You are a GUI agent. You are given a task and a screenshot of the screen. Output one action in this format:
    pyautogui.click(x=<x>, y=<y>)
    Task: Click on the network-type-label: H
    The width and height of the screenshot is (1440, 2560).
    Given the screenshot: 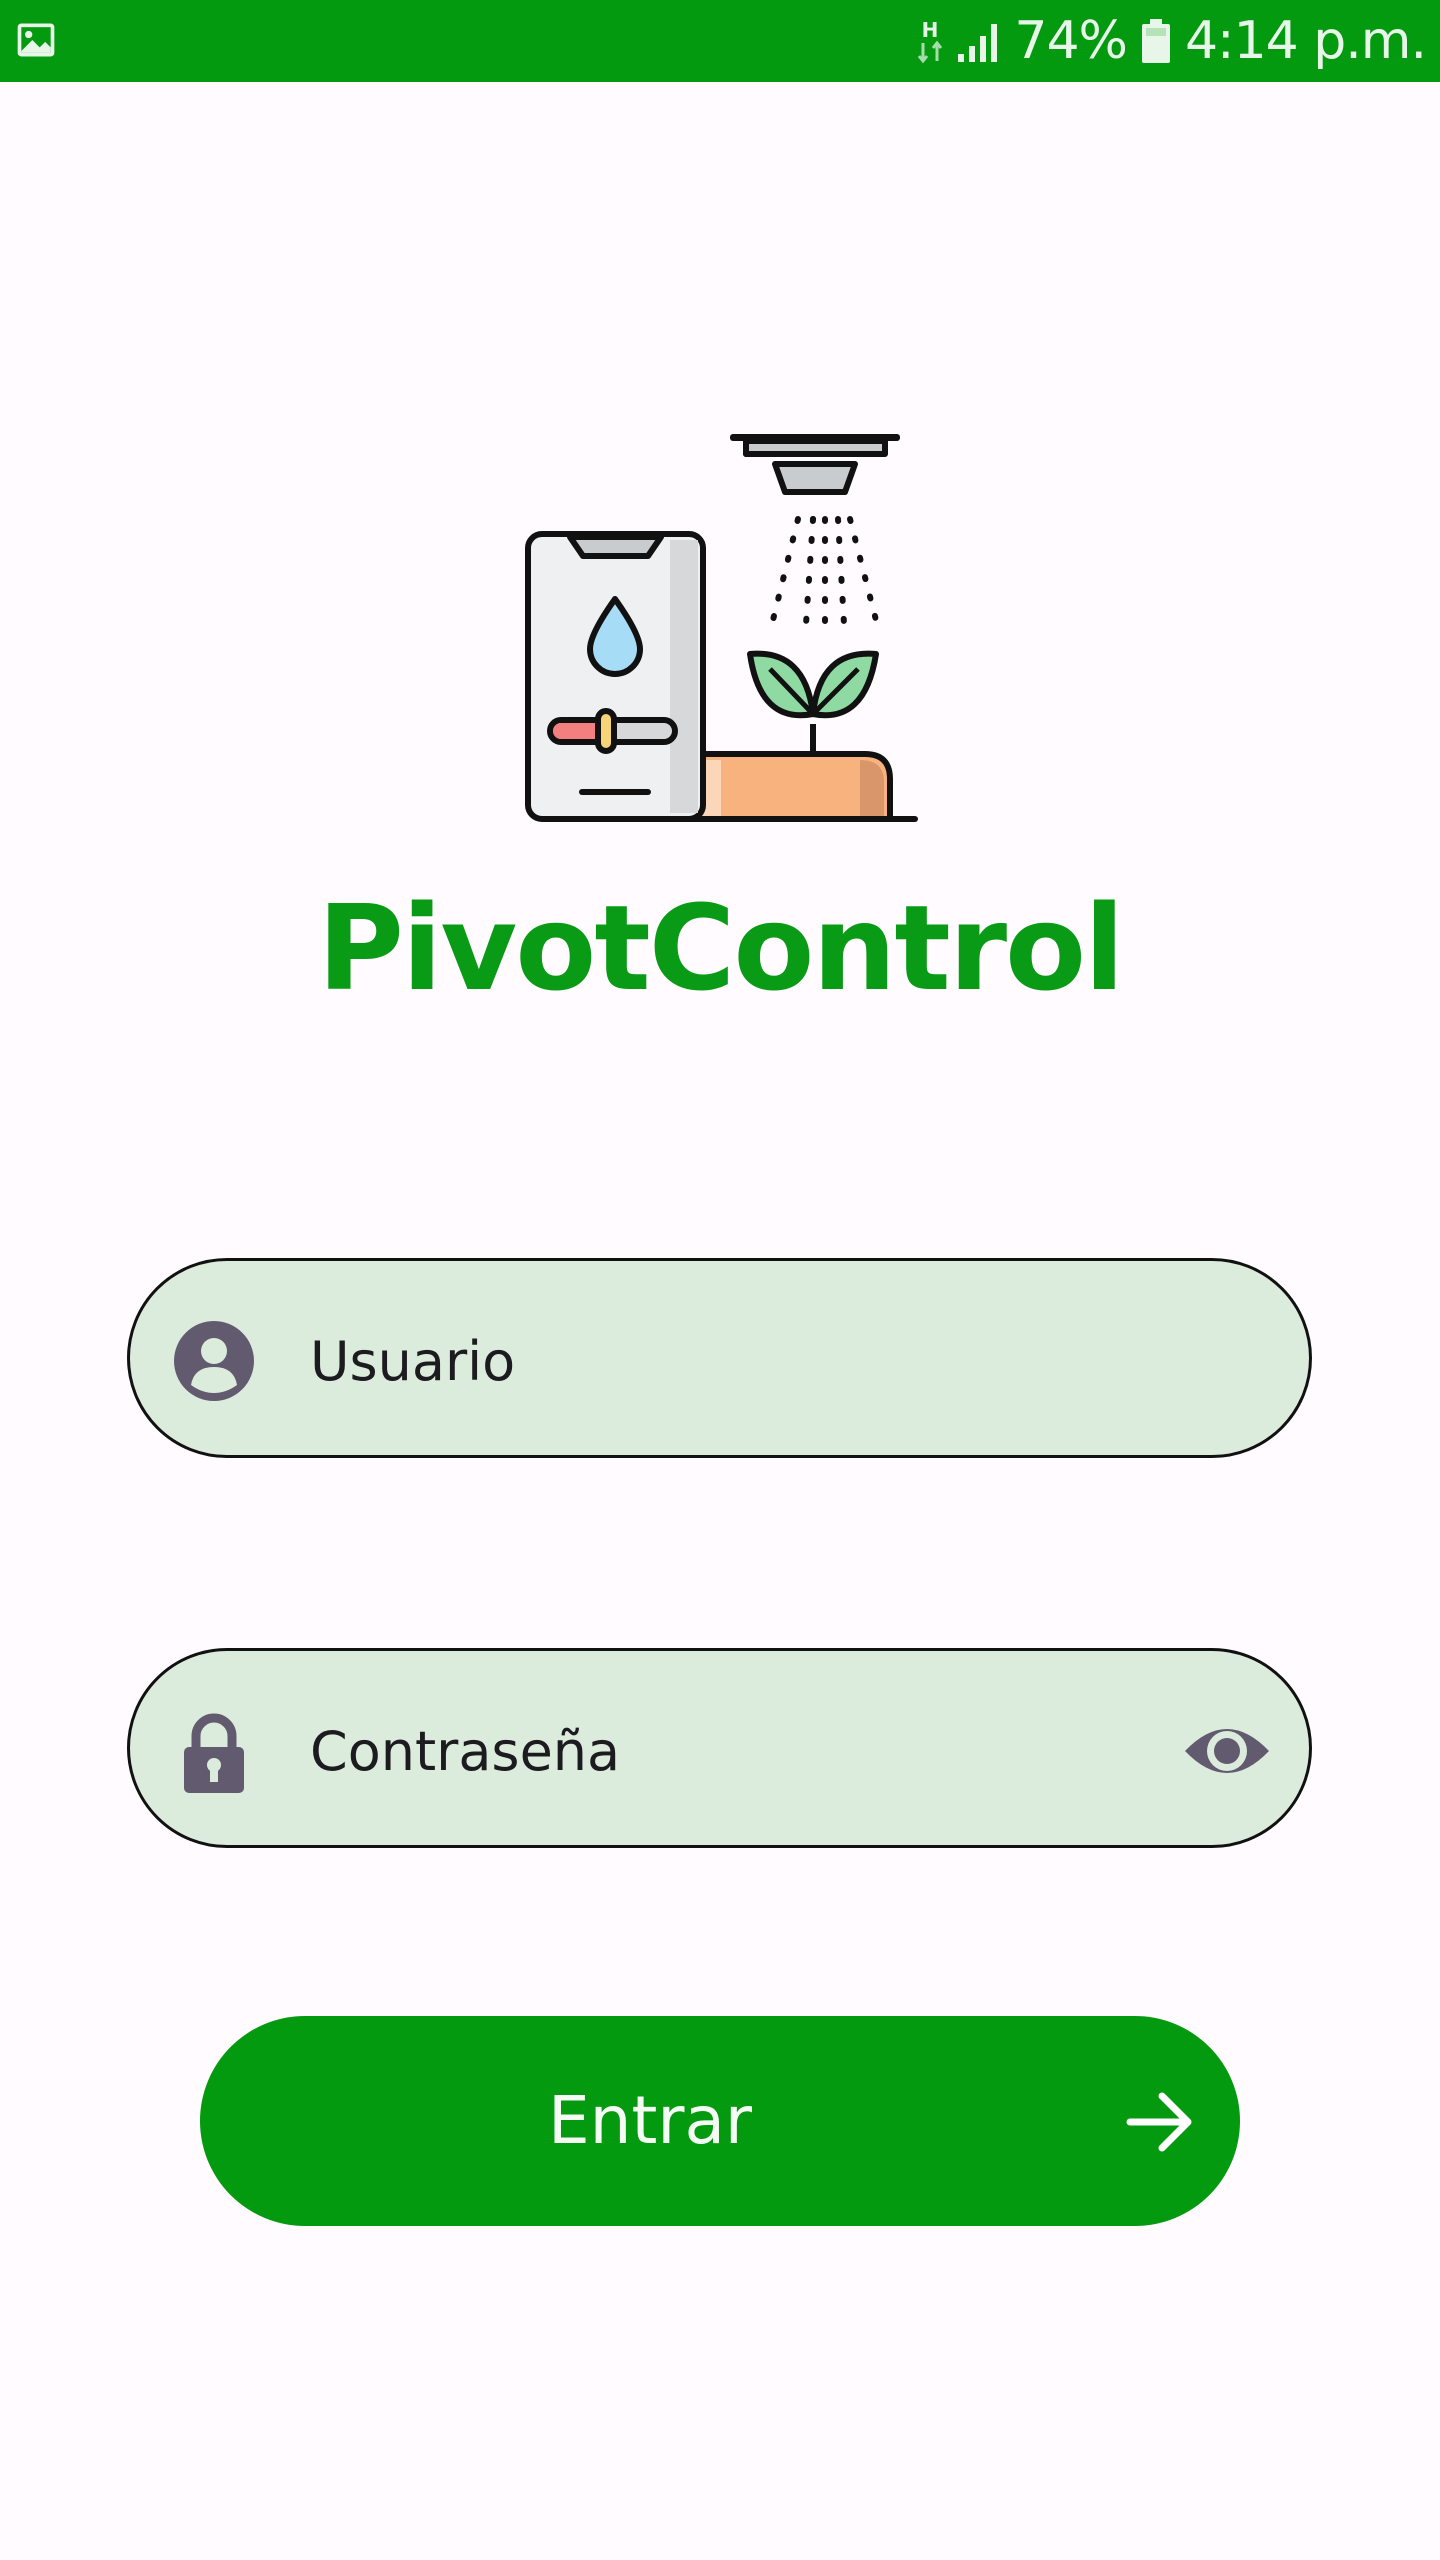 What is the action you would take?
    pyautogui.click(x=930, y=30)
    